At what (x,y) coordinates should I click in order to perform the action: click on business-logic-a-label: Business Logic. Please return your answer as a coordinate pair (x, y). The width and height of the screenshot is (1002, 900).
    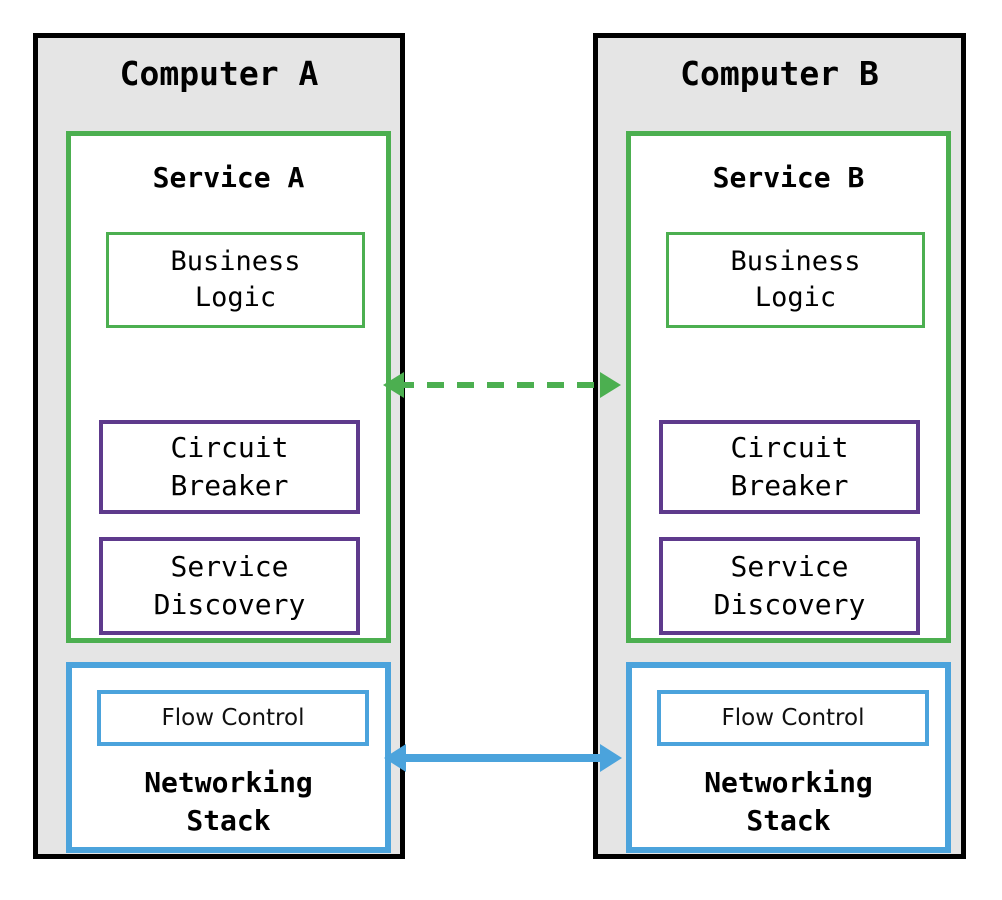
    Looking at the image, I should click on (235, 279).